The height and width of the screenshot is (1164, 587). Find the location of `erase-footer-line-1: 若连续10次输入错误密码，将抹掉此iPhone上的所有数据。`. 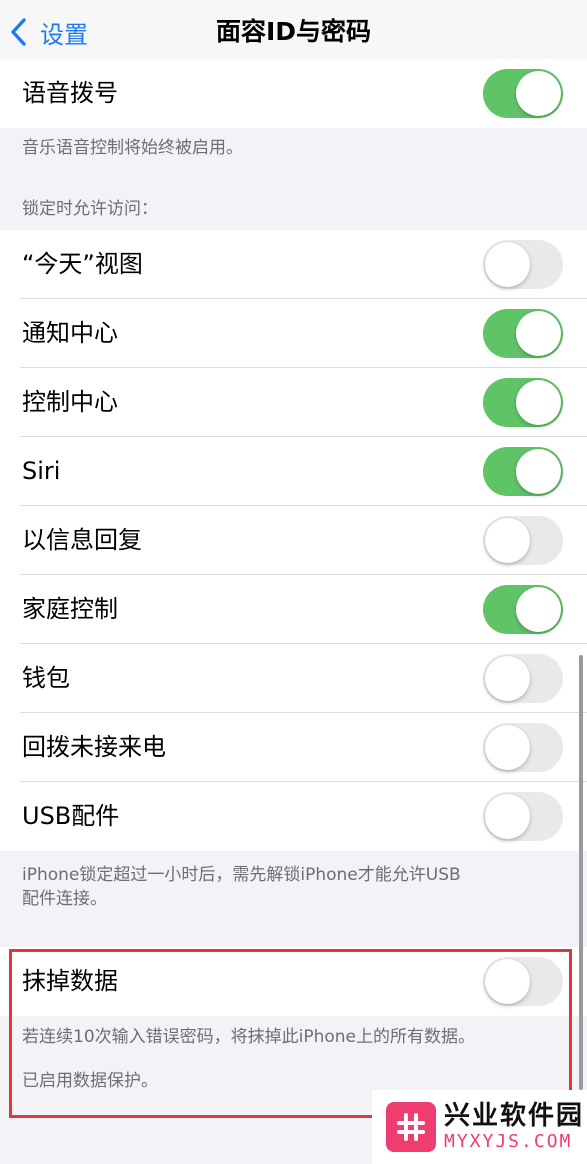

erase-footer-line-1: 若连续10次输入错误密码，将抹掉此iPhone上的所有数据。 is located at coordinates (249, 1037).